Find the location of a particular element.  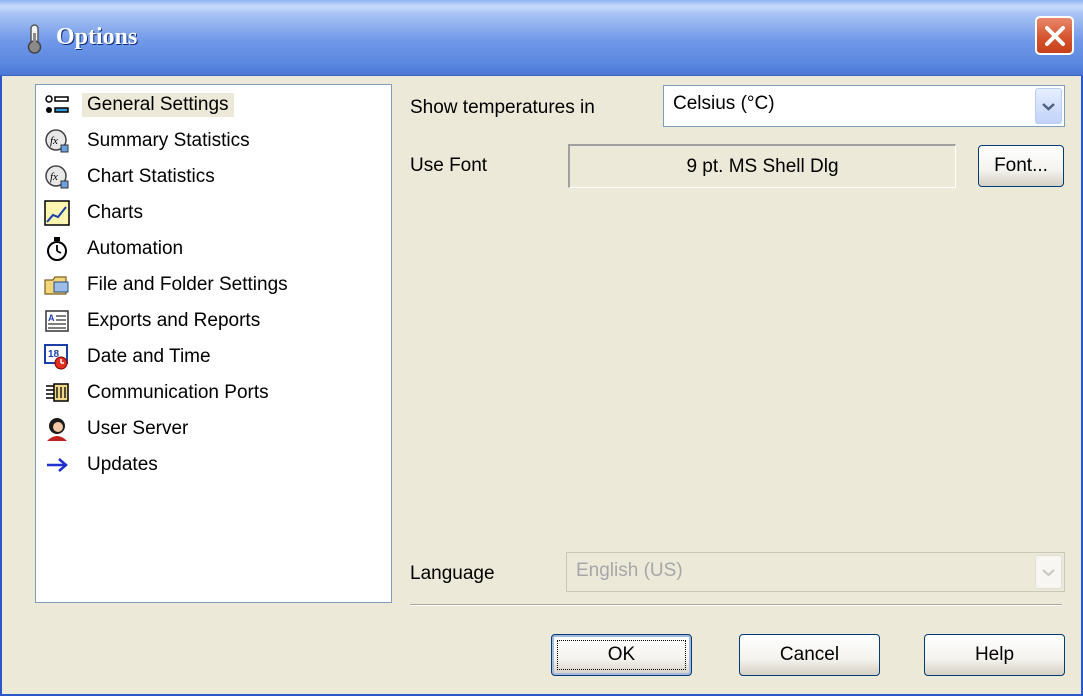

nav-item-label: Exports and Reports is located at coordinates (174, 320).